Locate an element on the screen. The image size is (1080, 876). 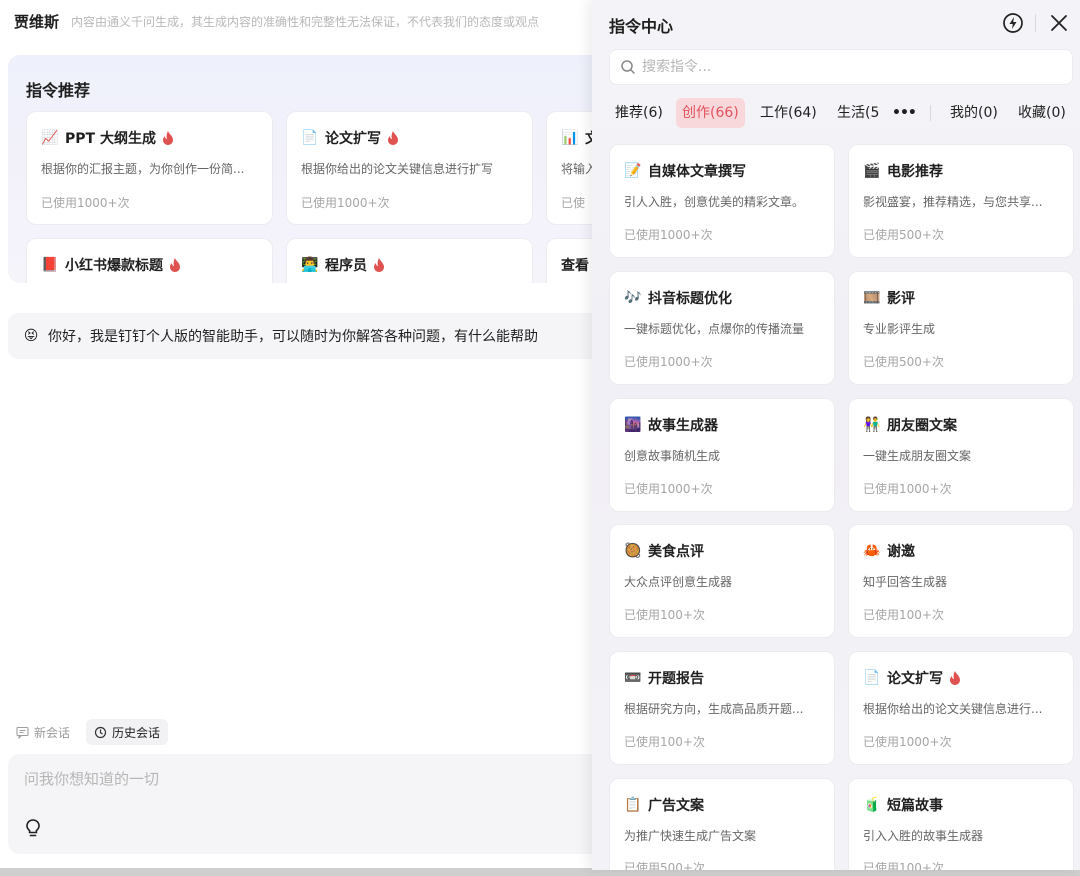
lightbulb-icon is located at coordinates (33, 828).